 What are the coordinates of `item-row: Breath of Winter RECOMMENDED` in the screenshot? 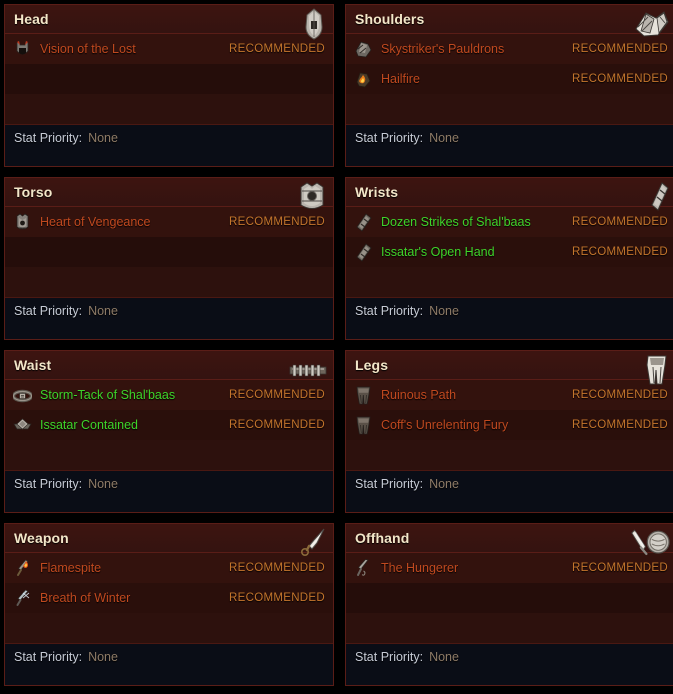 It's located at (169, 598).